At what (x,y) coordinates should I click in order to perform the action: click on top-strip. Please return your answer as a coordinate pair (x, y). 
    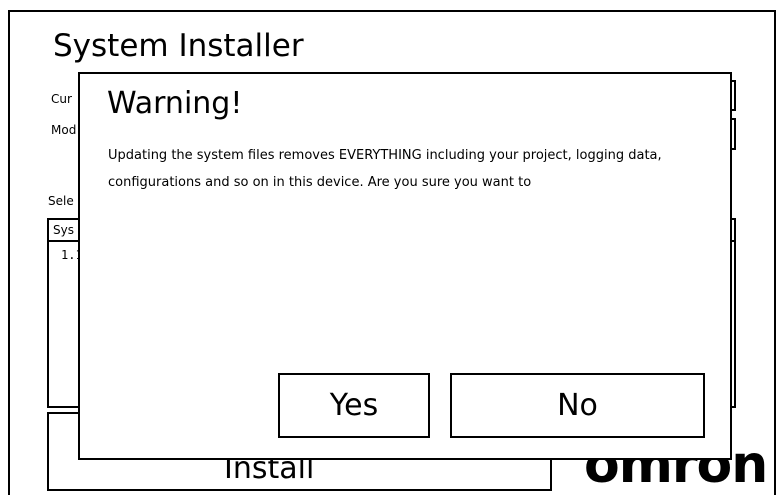
    Looking at the image, I should click on (390, 5).